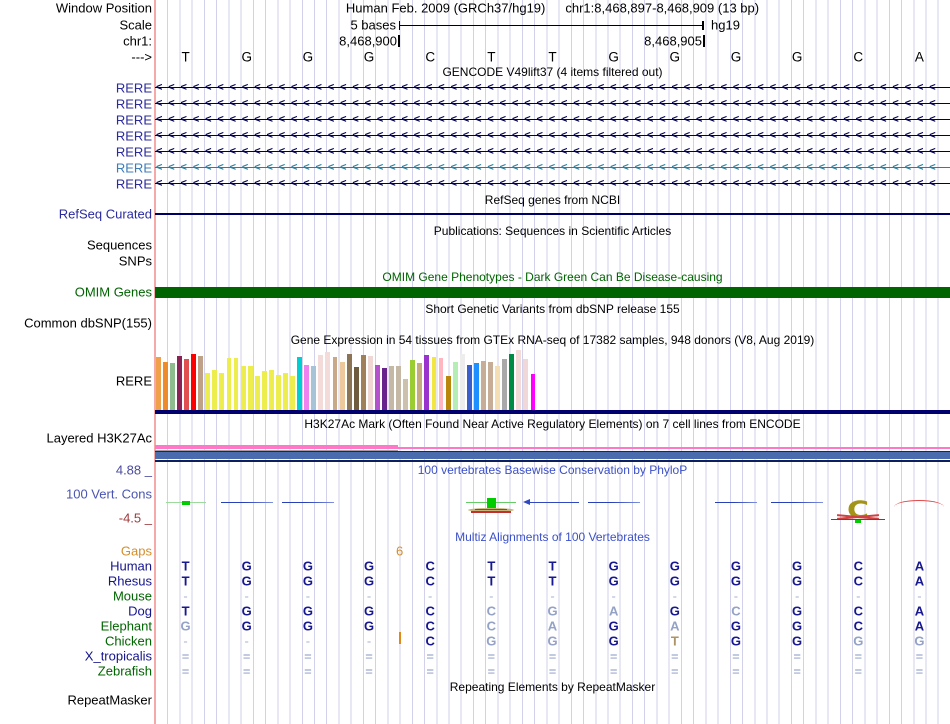 The image size is (950, 724). I want to click on omim-gene-bar, so click(552, 292).